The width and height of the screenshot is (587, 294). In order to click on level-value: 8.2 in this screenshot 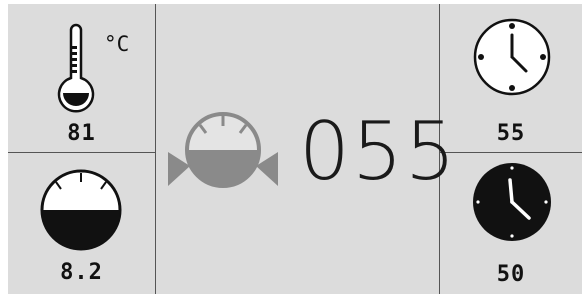, I will do `click(81, 272)`.